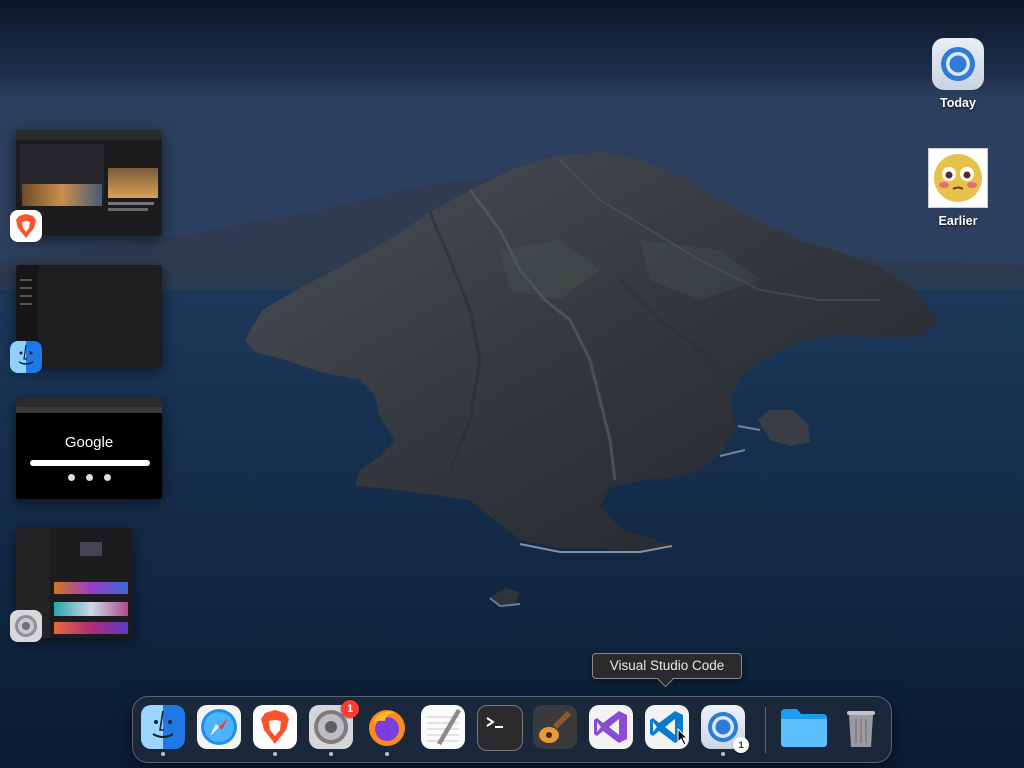  Describe the element at coordinates (85, 320) in the screenshot. I see `stage-window-finder` at that location.